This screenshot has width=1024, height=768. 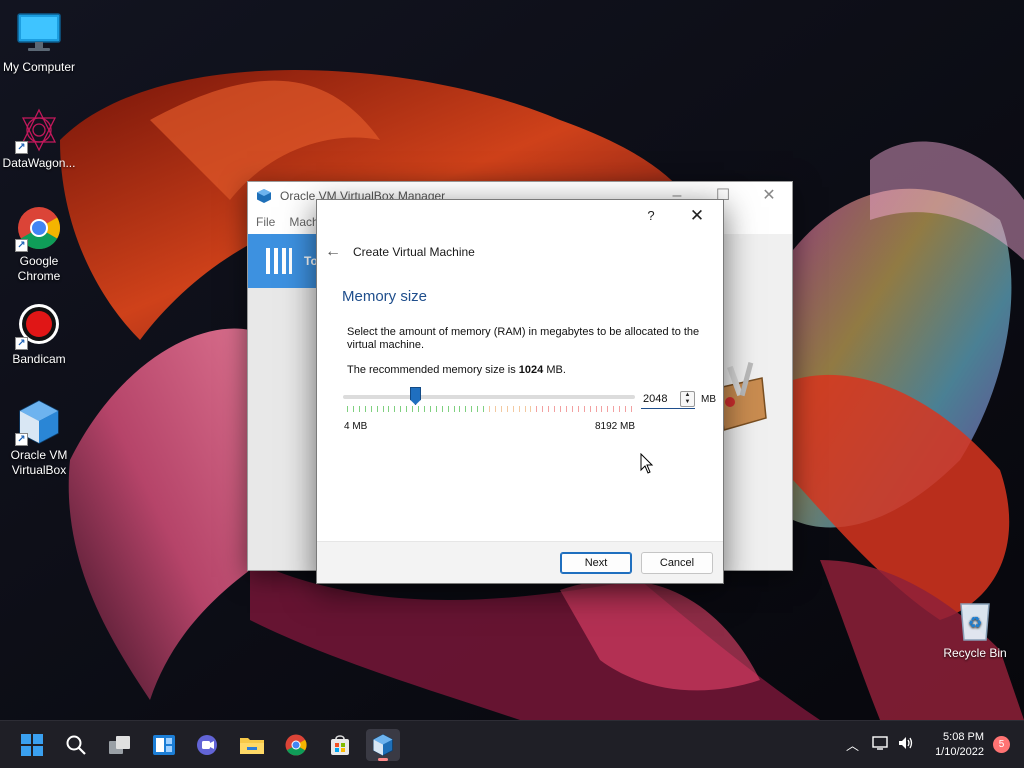 I want to click on widgets-button, so click(x=164, y=745).